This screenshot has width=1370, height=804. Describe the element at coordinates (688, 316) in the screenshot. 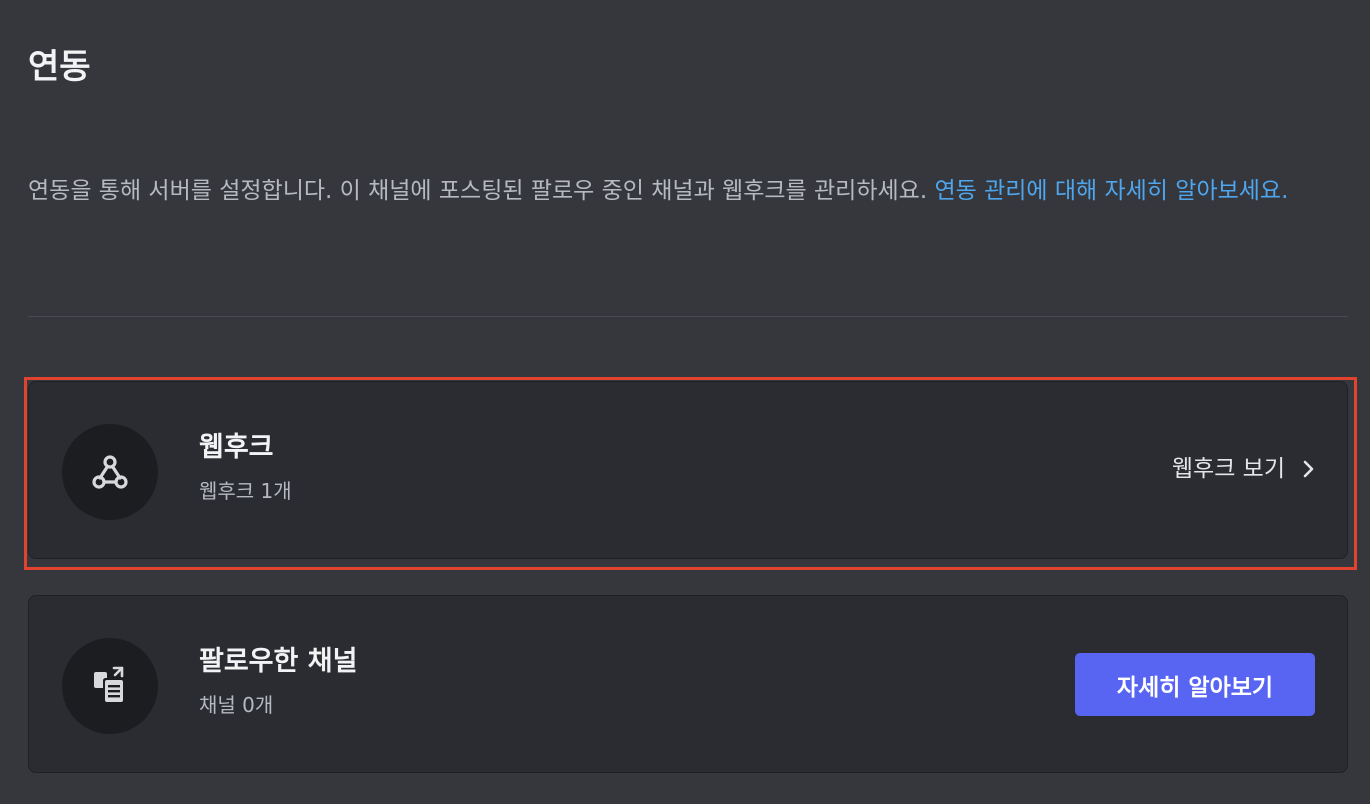

I see `section-divider` at that location.